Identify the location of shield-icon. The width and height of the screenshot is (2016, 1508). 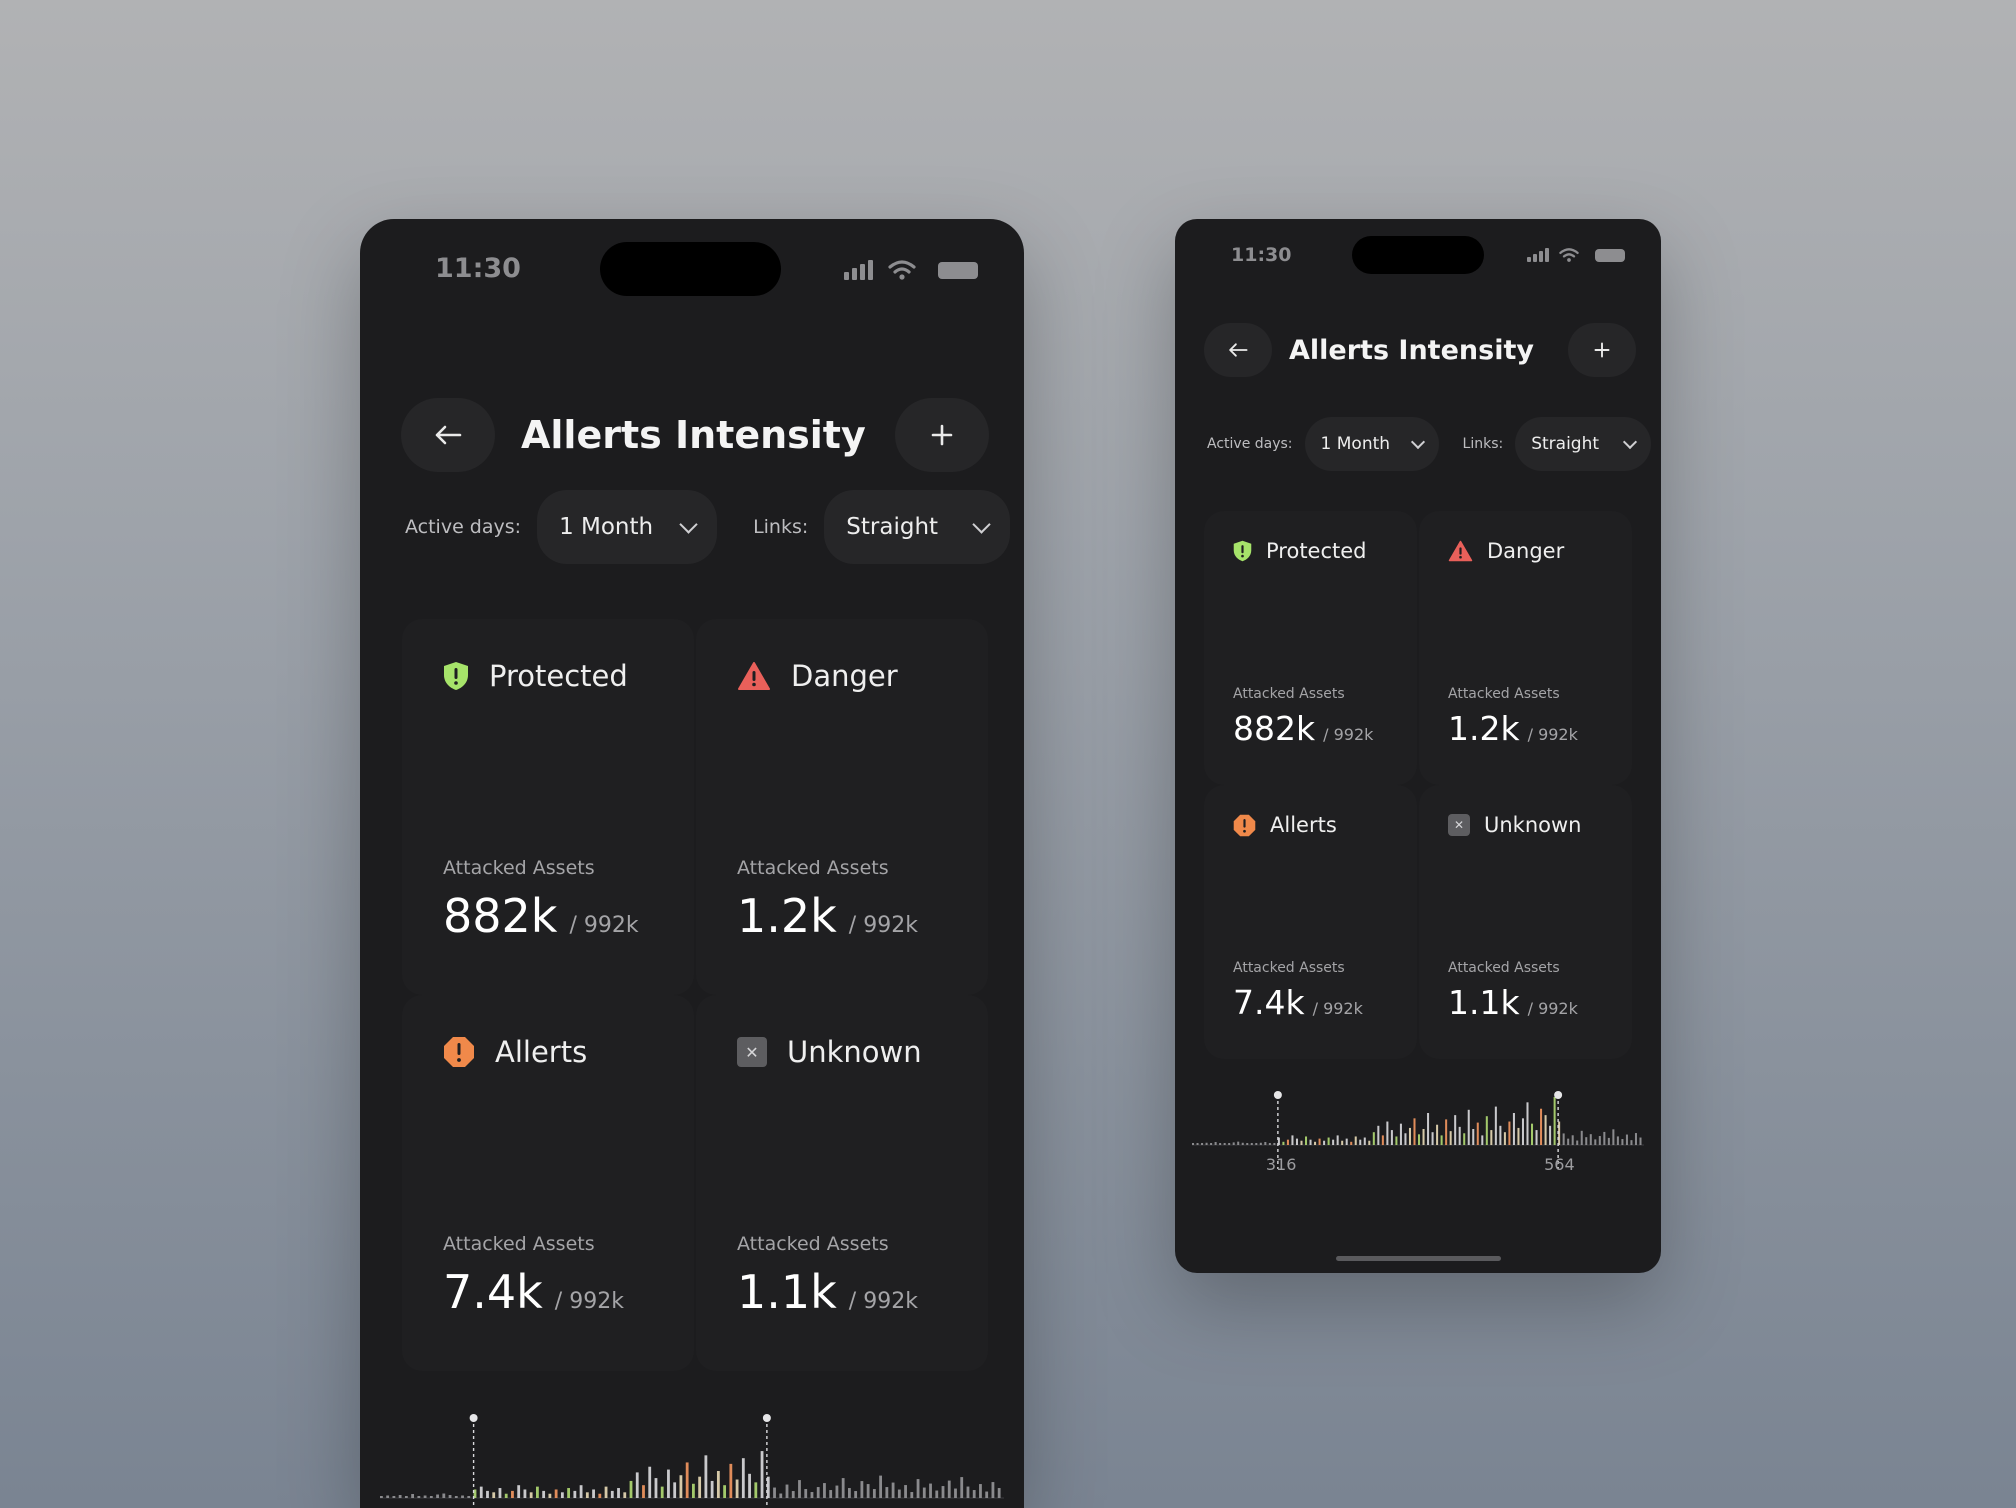
(456, 676).